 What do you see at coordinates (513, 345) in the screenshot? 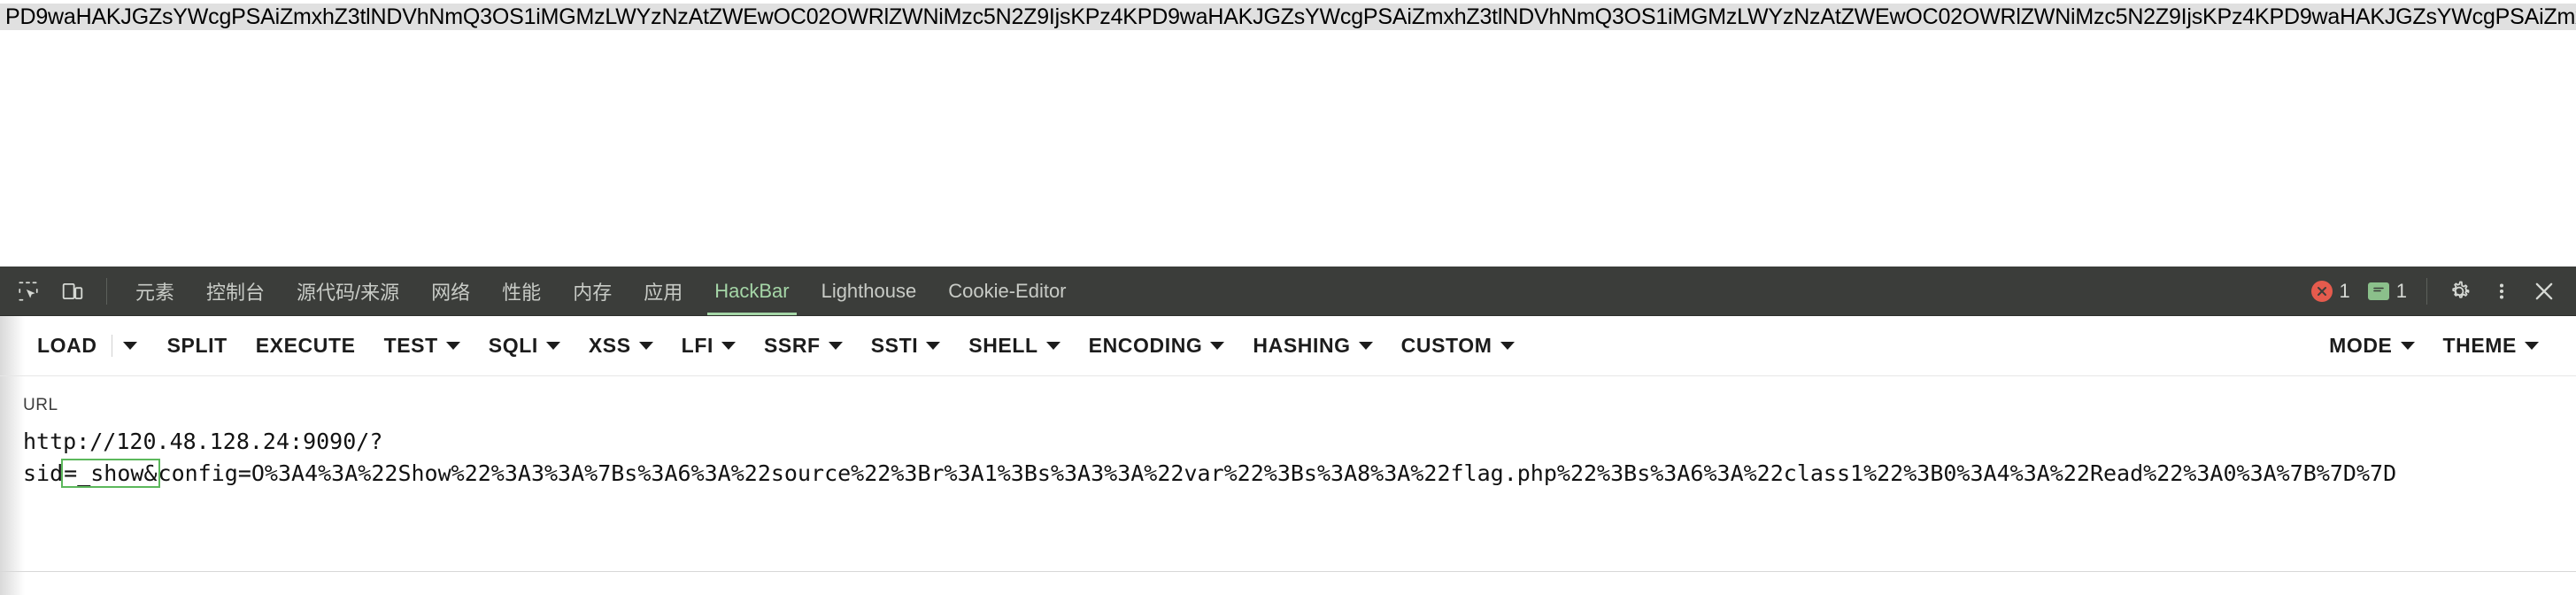
I see `button-label: SQLI` at bounding box center [513, 345].